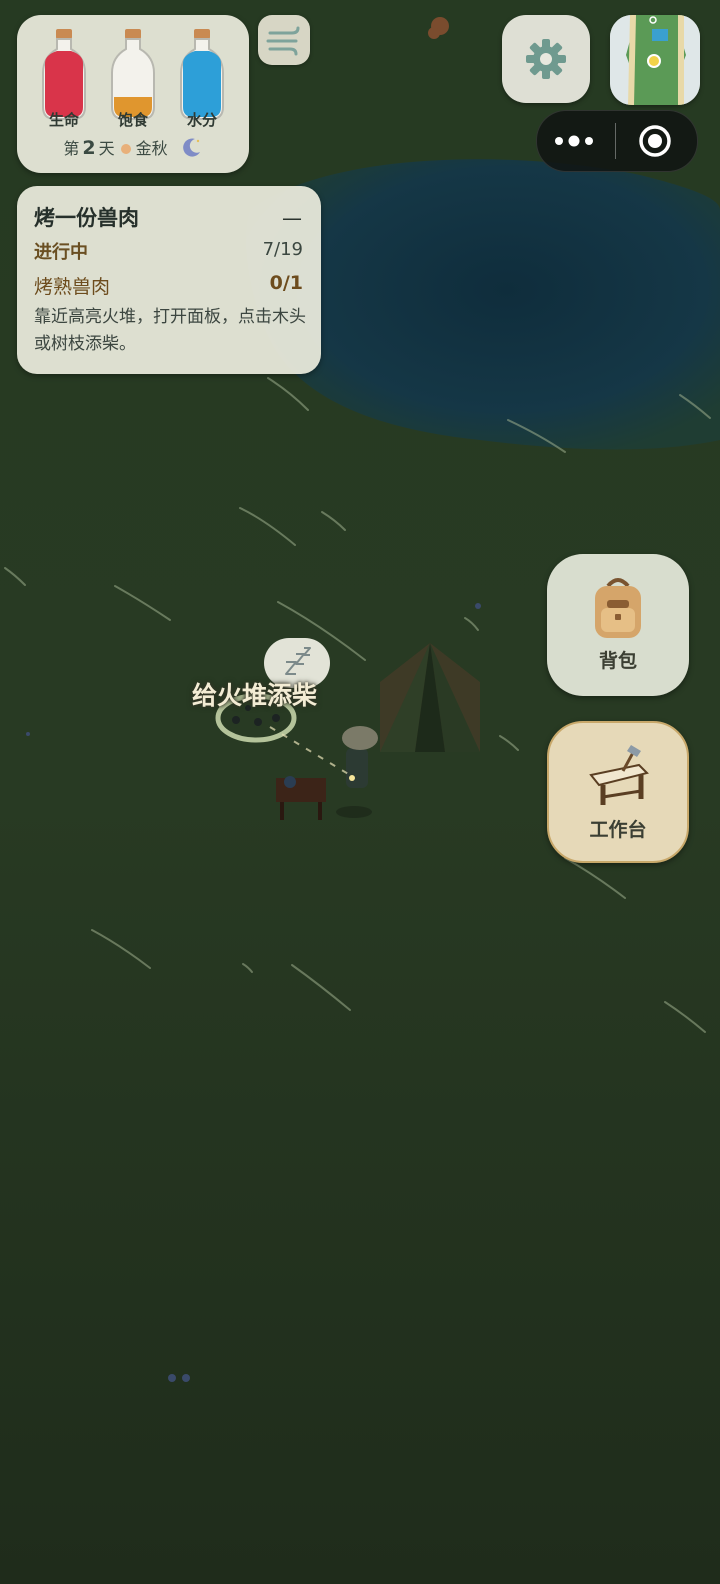  I want to click on water-label: 水分, so click(201, 120).